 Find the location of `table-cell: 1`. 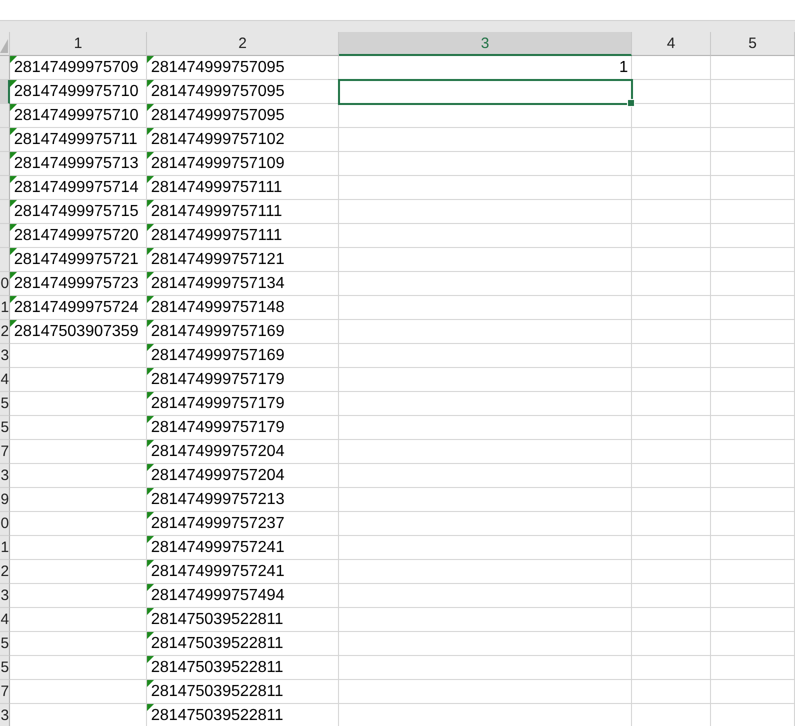

table-cell: 1 is located at coordinates (485, 68).